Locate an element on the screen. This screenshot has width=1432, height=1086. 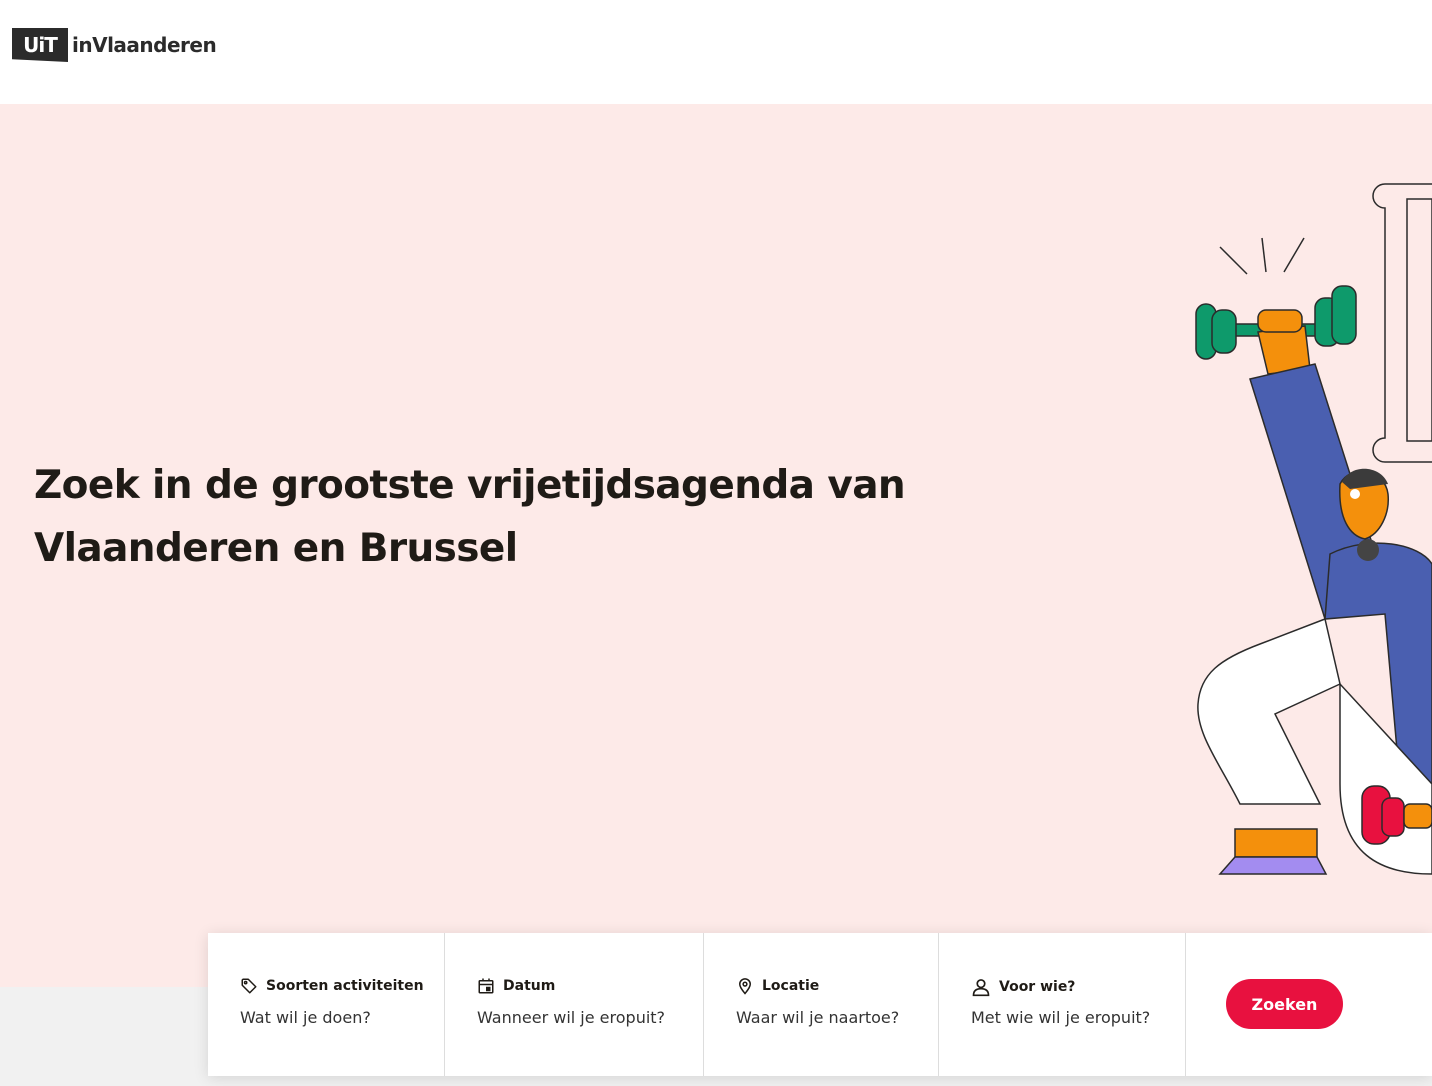
audience-field: Voor wie? Met wie wil je eropuit? is located at coordinates (1062, 1004).